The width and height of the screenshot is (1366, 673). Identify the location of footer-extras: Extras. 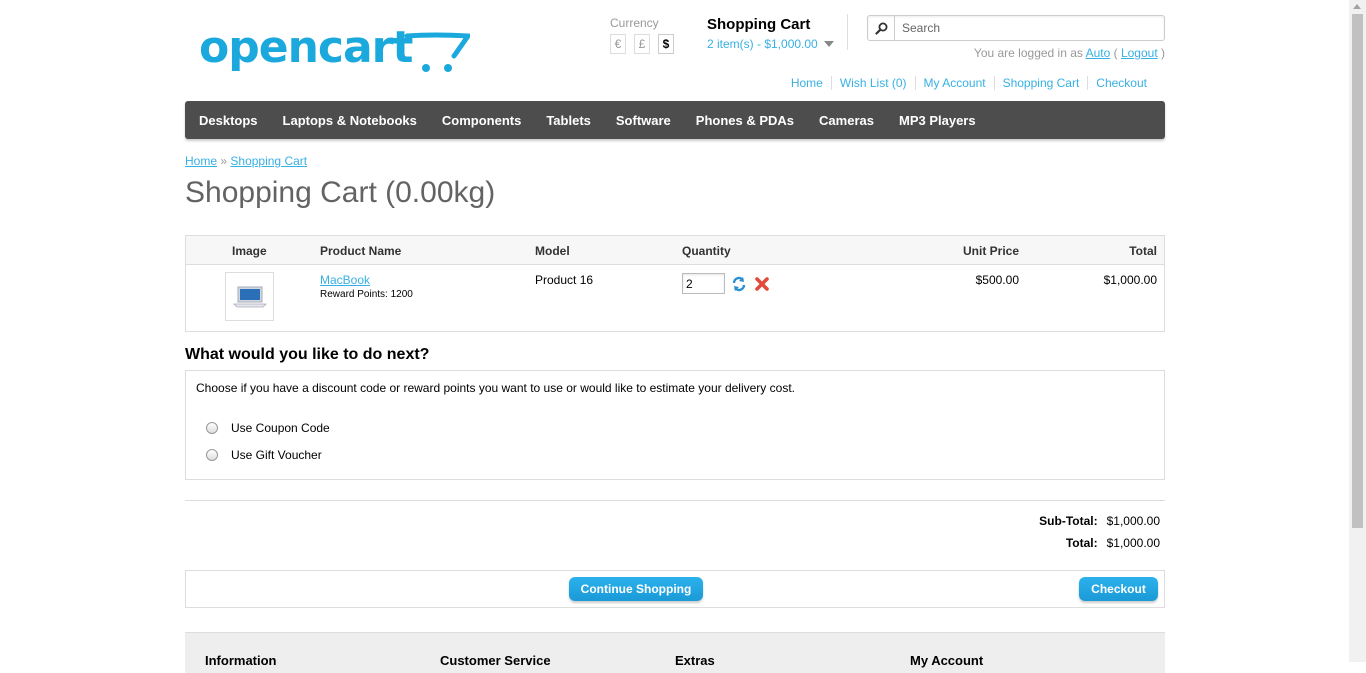
(695, 660).